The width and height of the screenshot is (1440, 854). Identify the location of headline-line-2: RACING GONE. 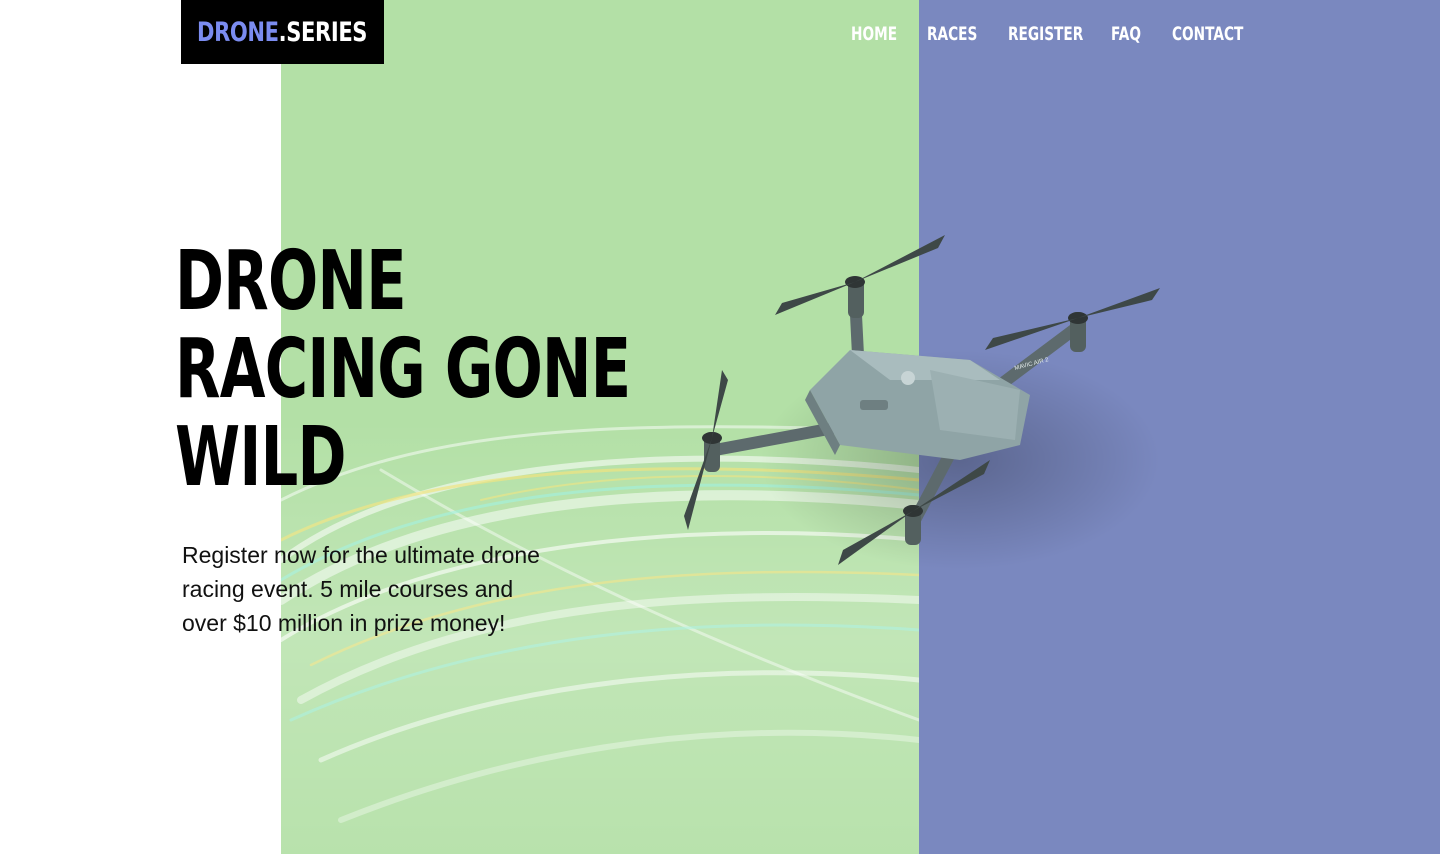
(403, 369).